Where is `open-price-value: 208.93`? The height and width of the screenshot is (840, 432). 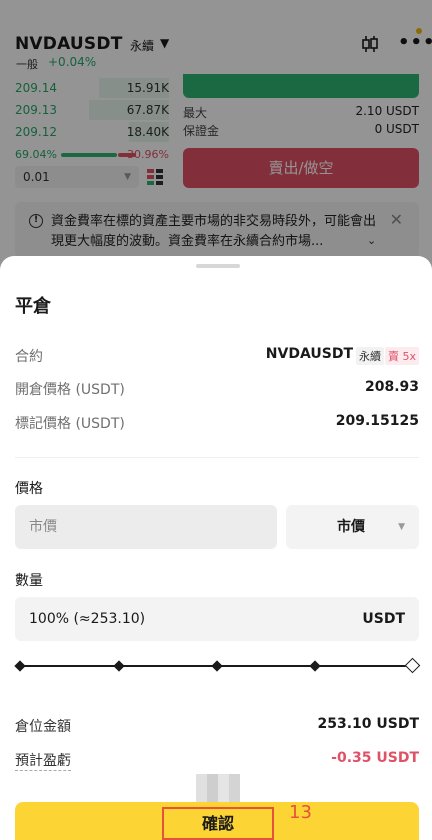
open-price-value: 208.93 is located at coordinates (391, 387).